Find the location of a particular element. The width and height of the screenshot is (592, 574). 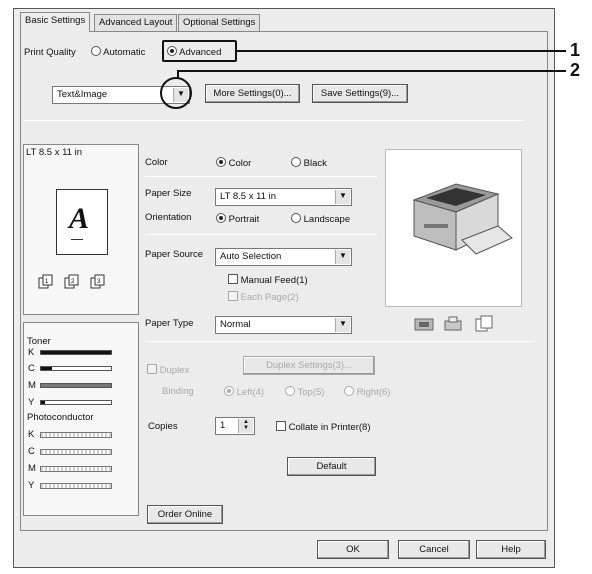

photo-c-fill is located at coordinates (76, 452).